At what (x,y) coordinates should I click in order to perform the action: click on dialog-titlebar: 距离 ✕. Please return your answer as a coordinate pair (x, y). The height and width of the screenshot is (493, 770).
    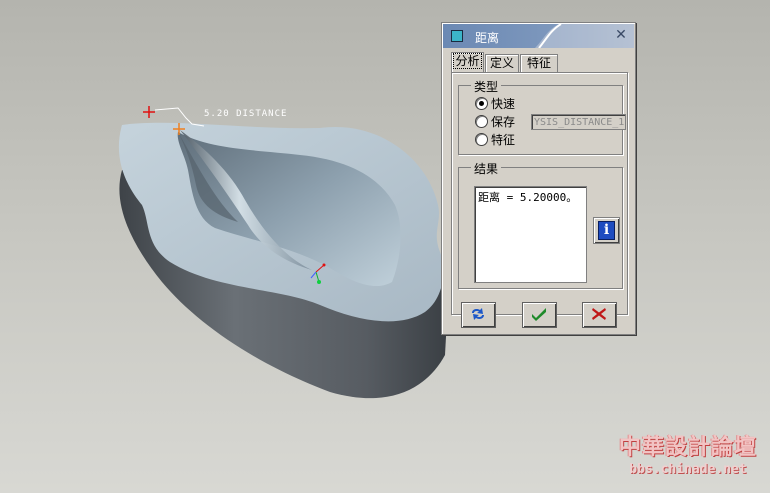
    Looking at the image, I should click on (538, 36).